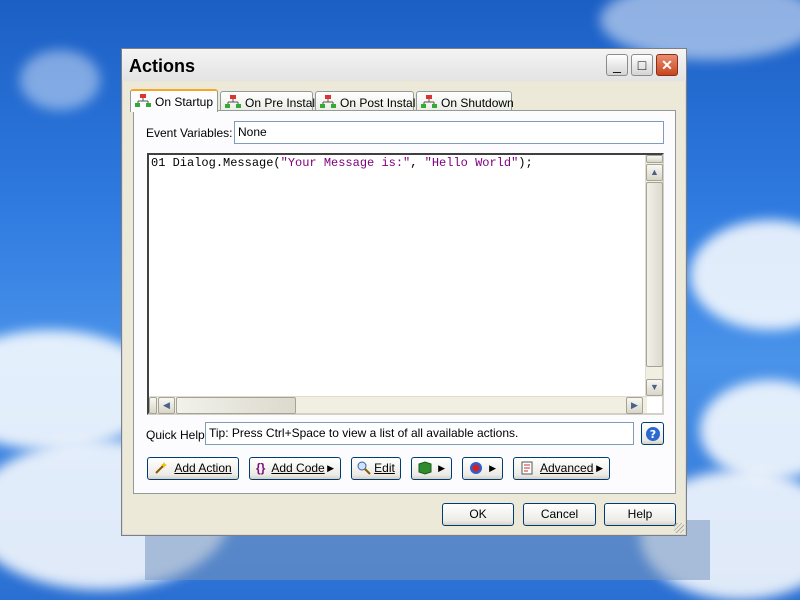  I want to click on close-icon: ✕, so click(667, 65).